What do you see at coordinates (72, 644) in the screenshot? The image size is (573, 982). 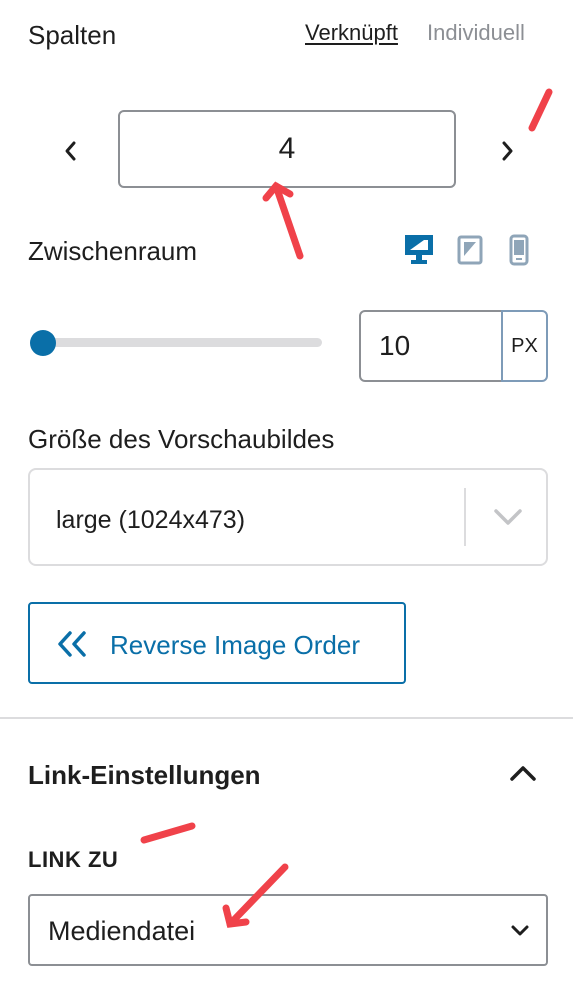 I see `double-chevron-left-icon` at bounding box center [72, 644].